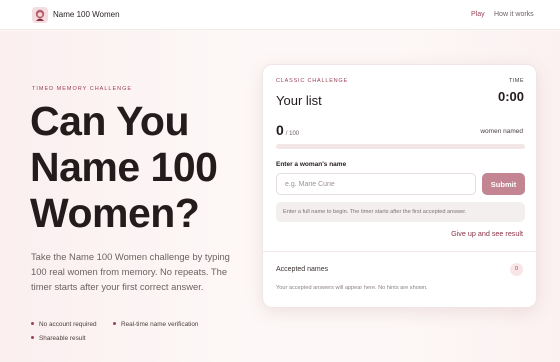 The height and width of the screenshot is (362, 560). I want to click on feature-label: Real-time name verification, so click(160, 324).